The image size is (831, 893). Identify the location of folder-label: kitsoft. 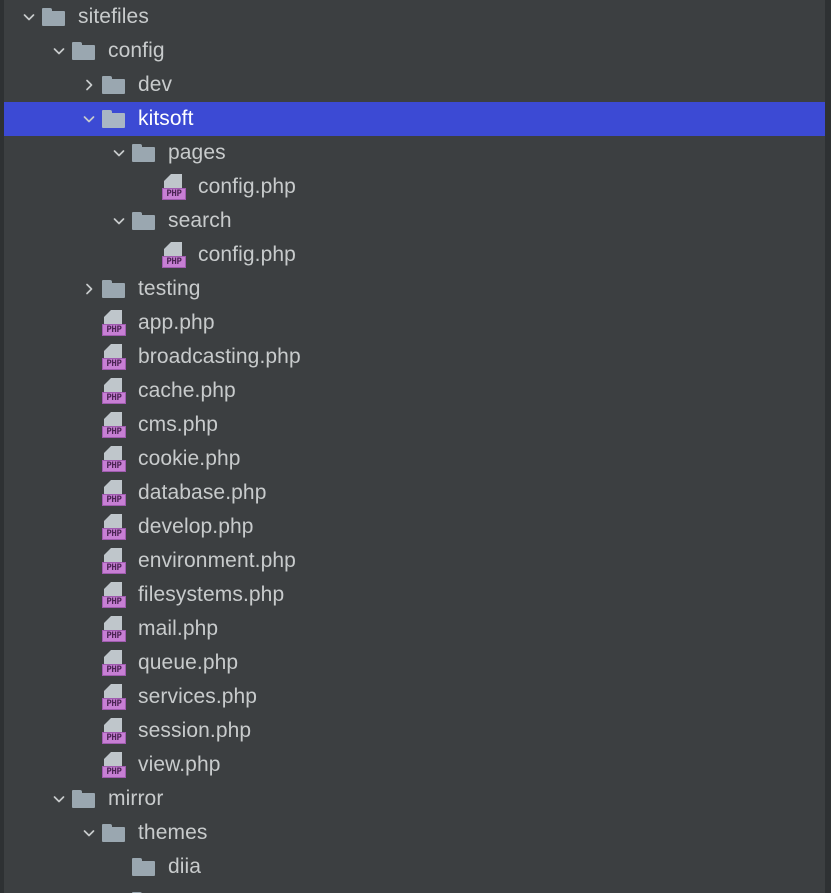
(166, 118).